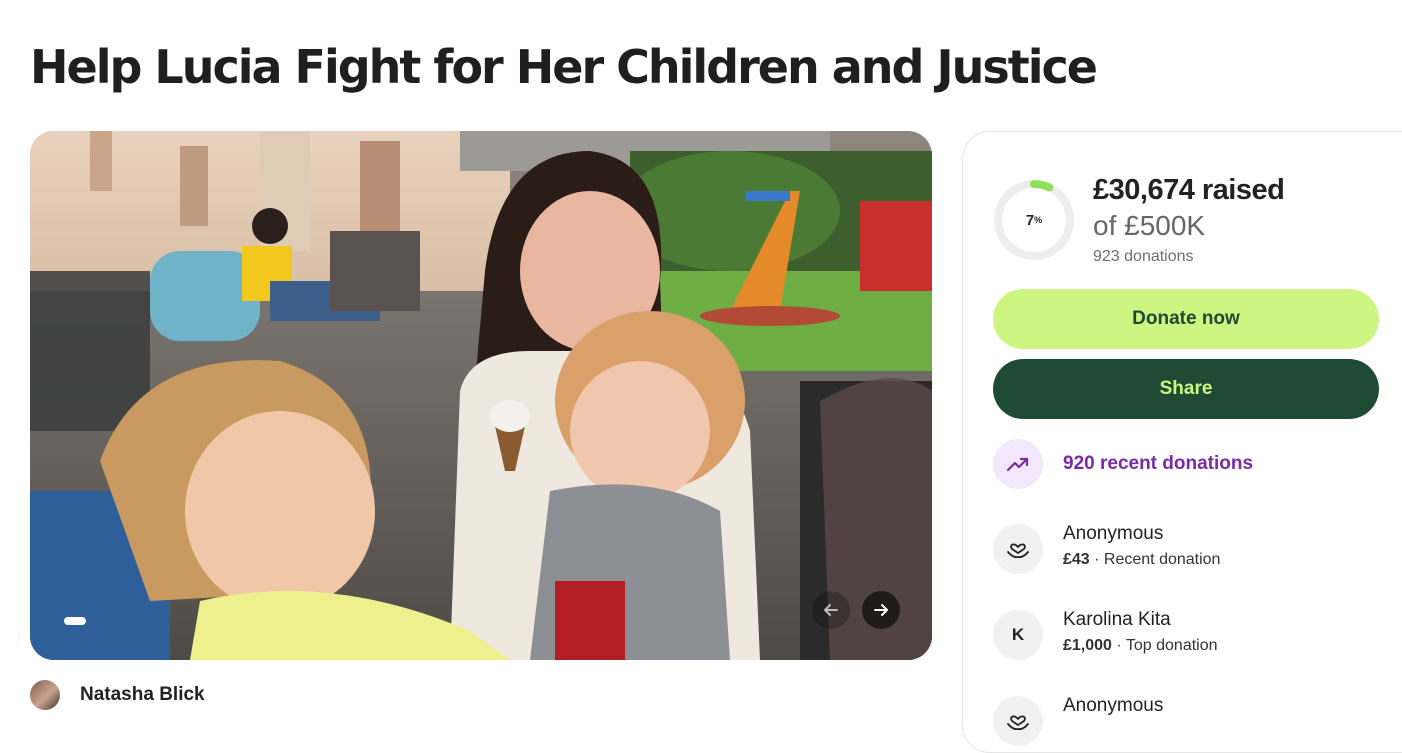 The height and width of the screenshot is (753, 1402). What do you see at coordinates (1117, 619) in the screenshot?
I see `donor-name: Karolina Kita` at bounding box center [1117, 619].